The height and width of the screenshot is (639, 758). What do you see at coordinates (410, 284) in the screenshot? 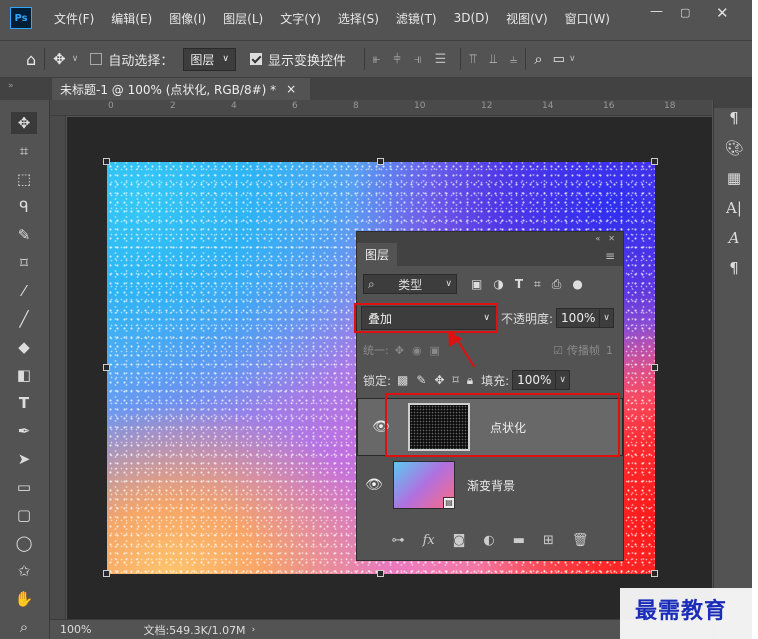
I see `layer-filter-dropdown: ⌕ 类型 ∨` at bounding box center [410, 284].